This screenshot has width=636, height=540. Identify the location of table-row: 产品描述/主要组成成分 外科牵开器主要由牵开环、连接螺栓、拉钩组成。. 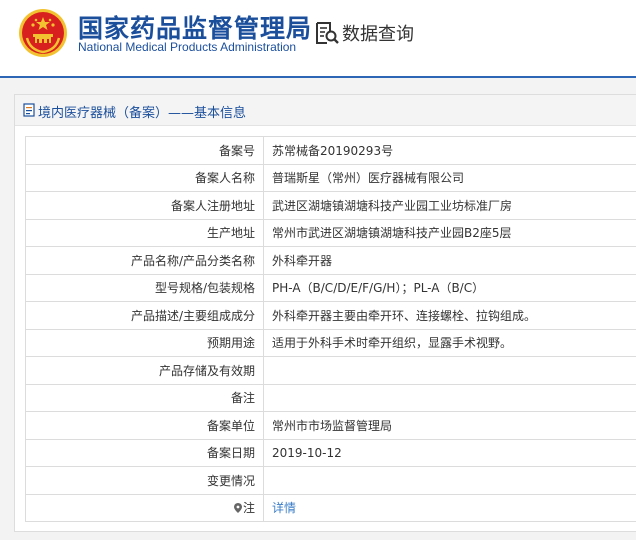
(330, 315).